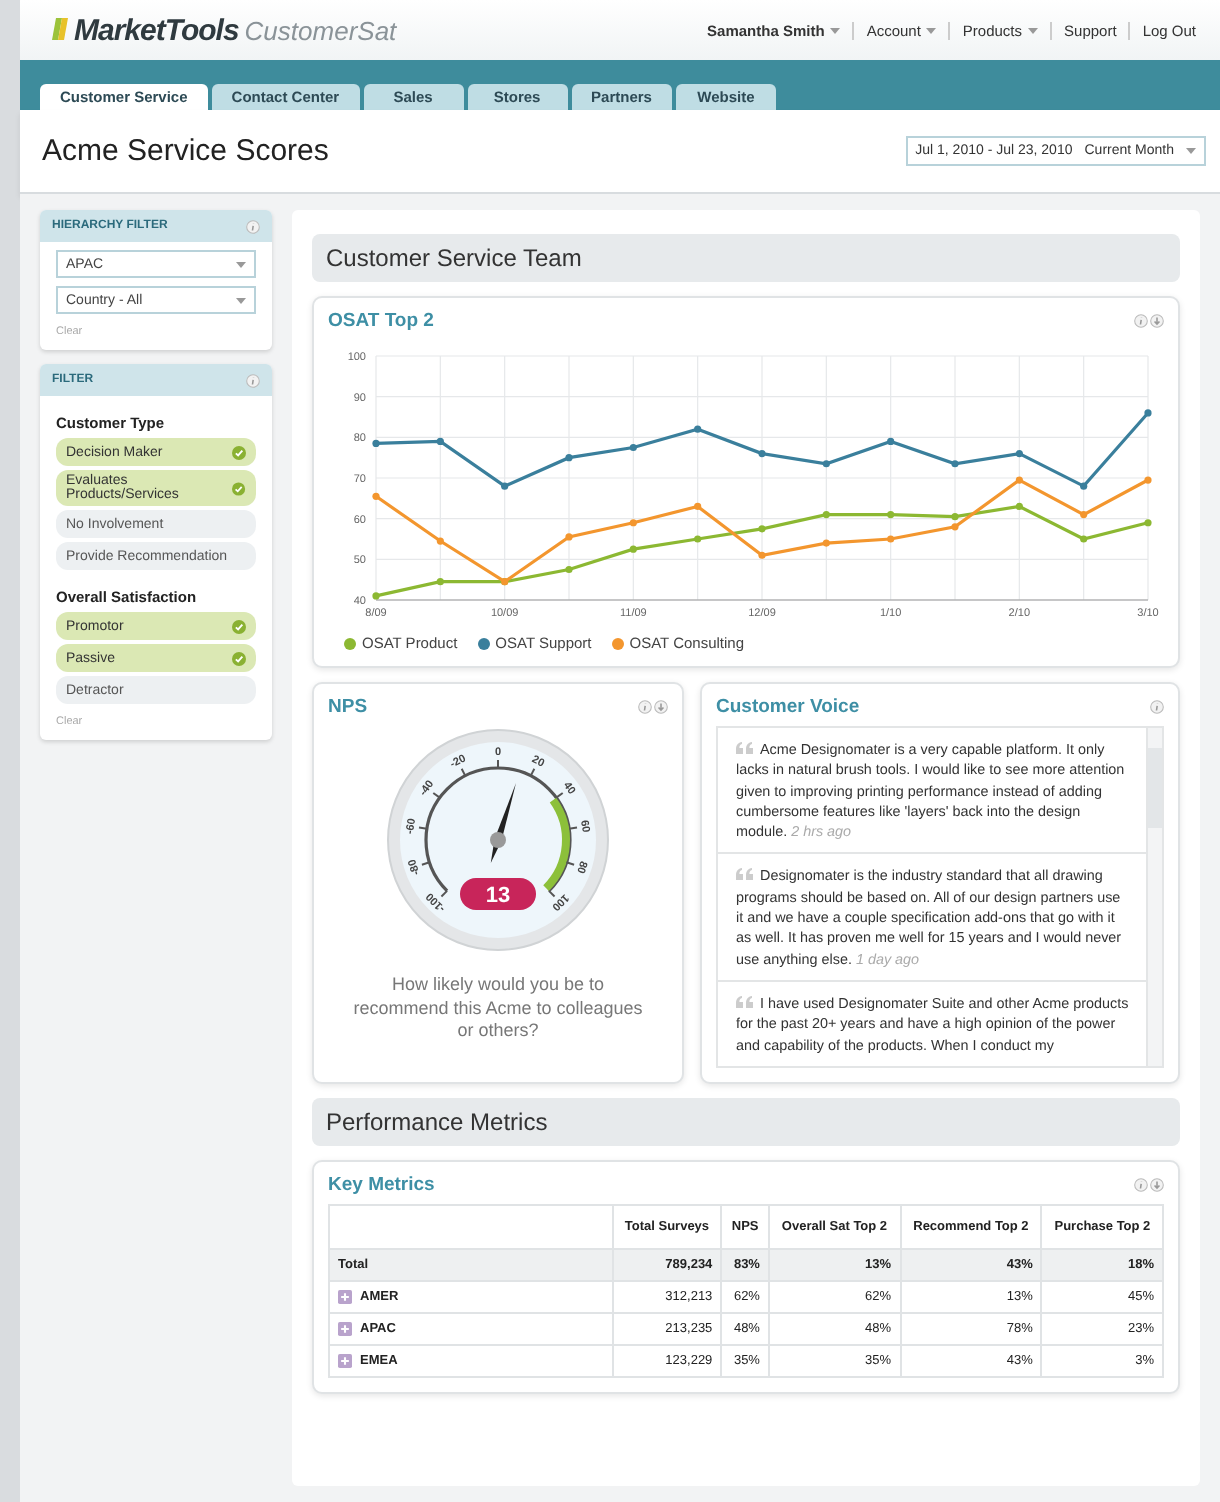 This screenshot has height=1502, width=1220. What do you see at coordinates (156, 30) in the screenshot?
I see `logo: MarketTools` at bounding box center [156, 30].